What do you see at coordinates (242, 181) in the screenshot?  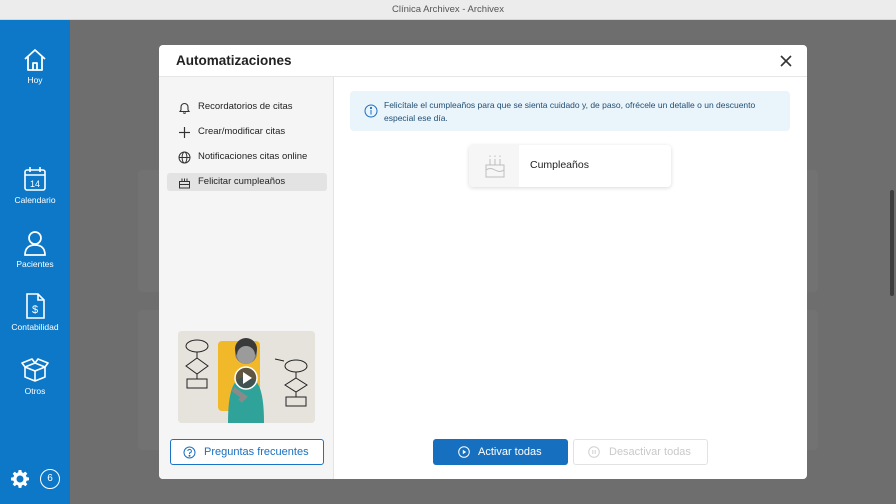 I see `menu-item-label: Felicitar cumpleaños` at bounding box center [242, 181].